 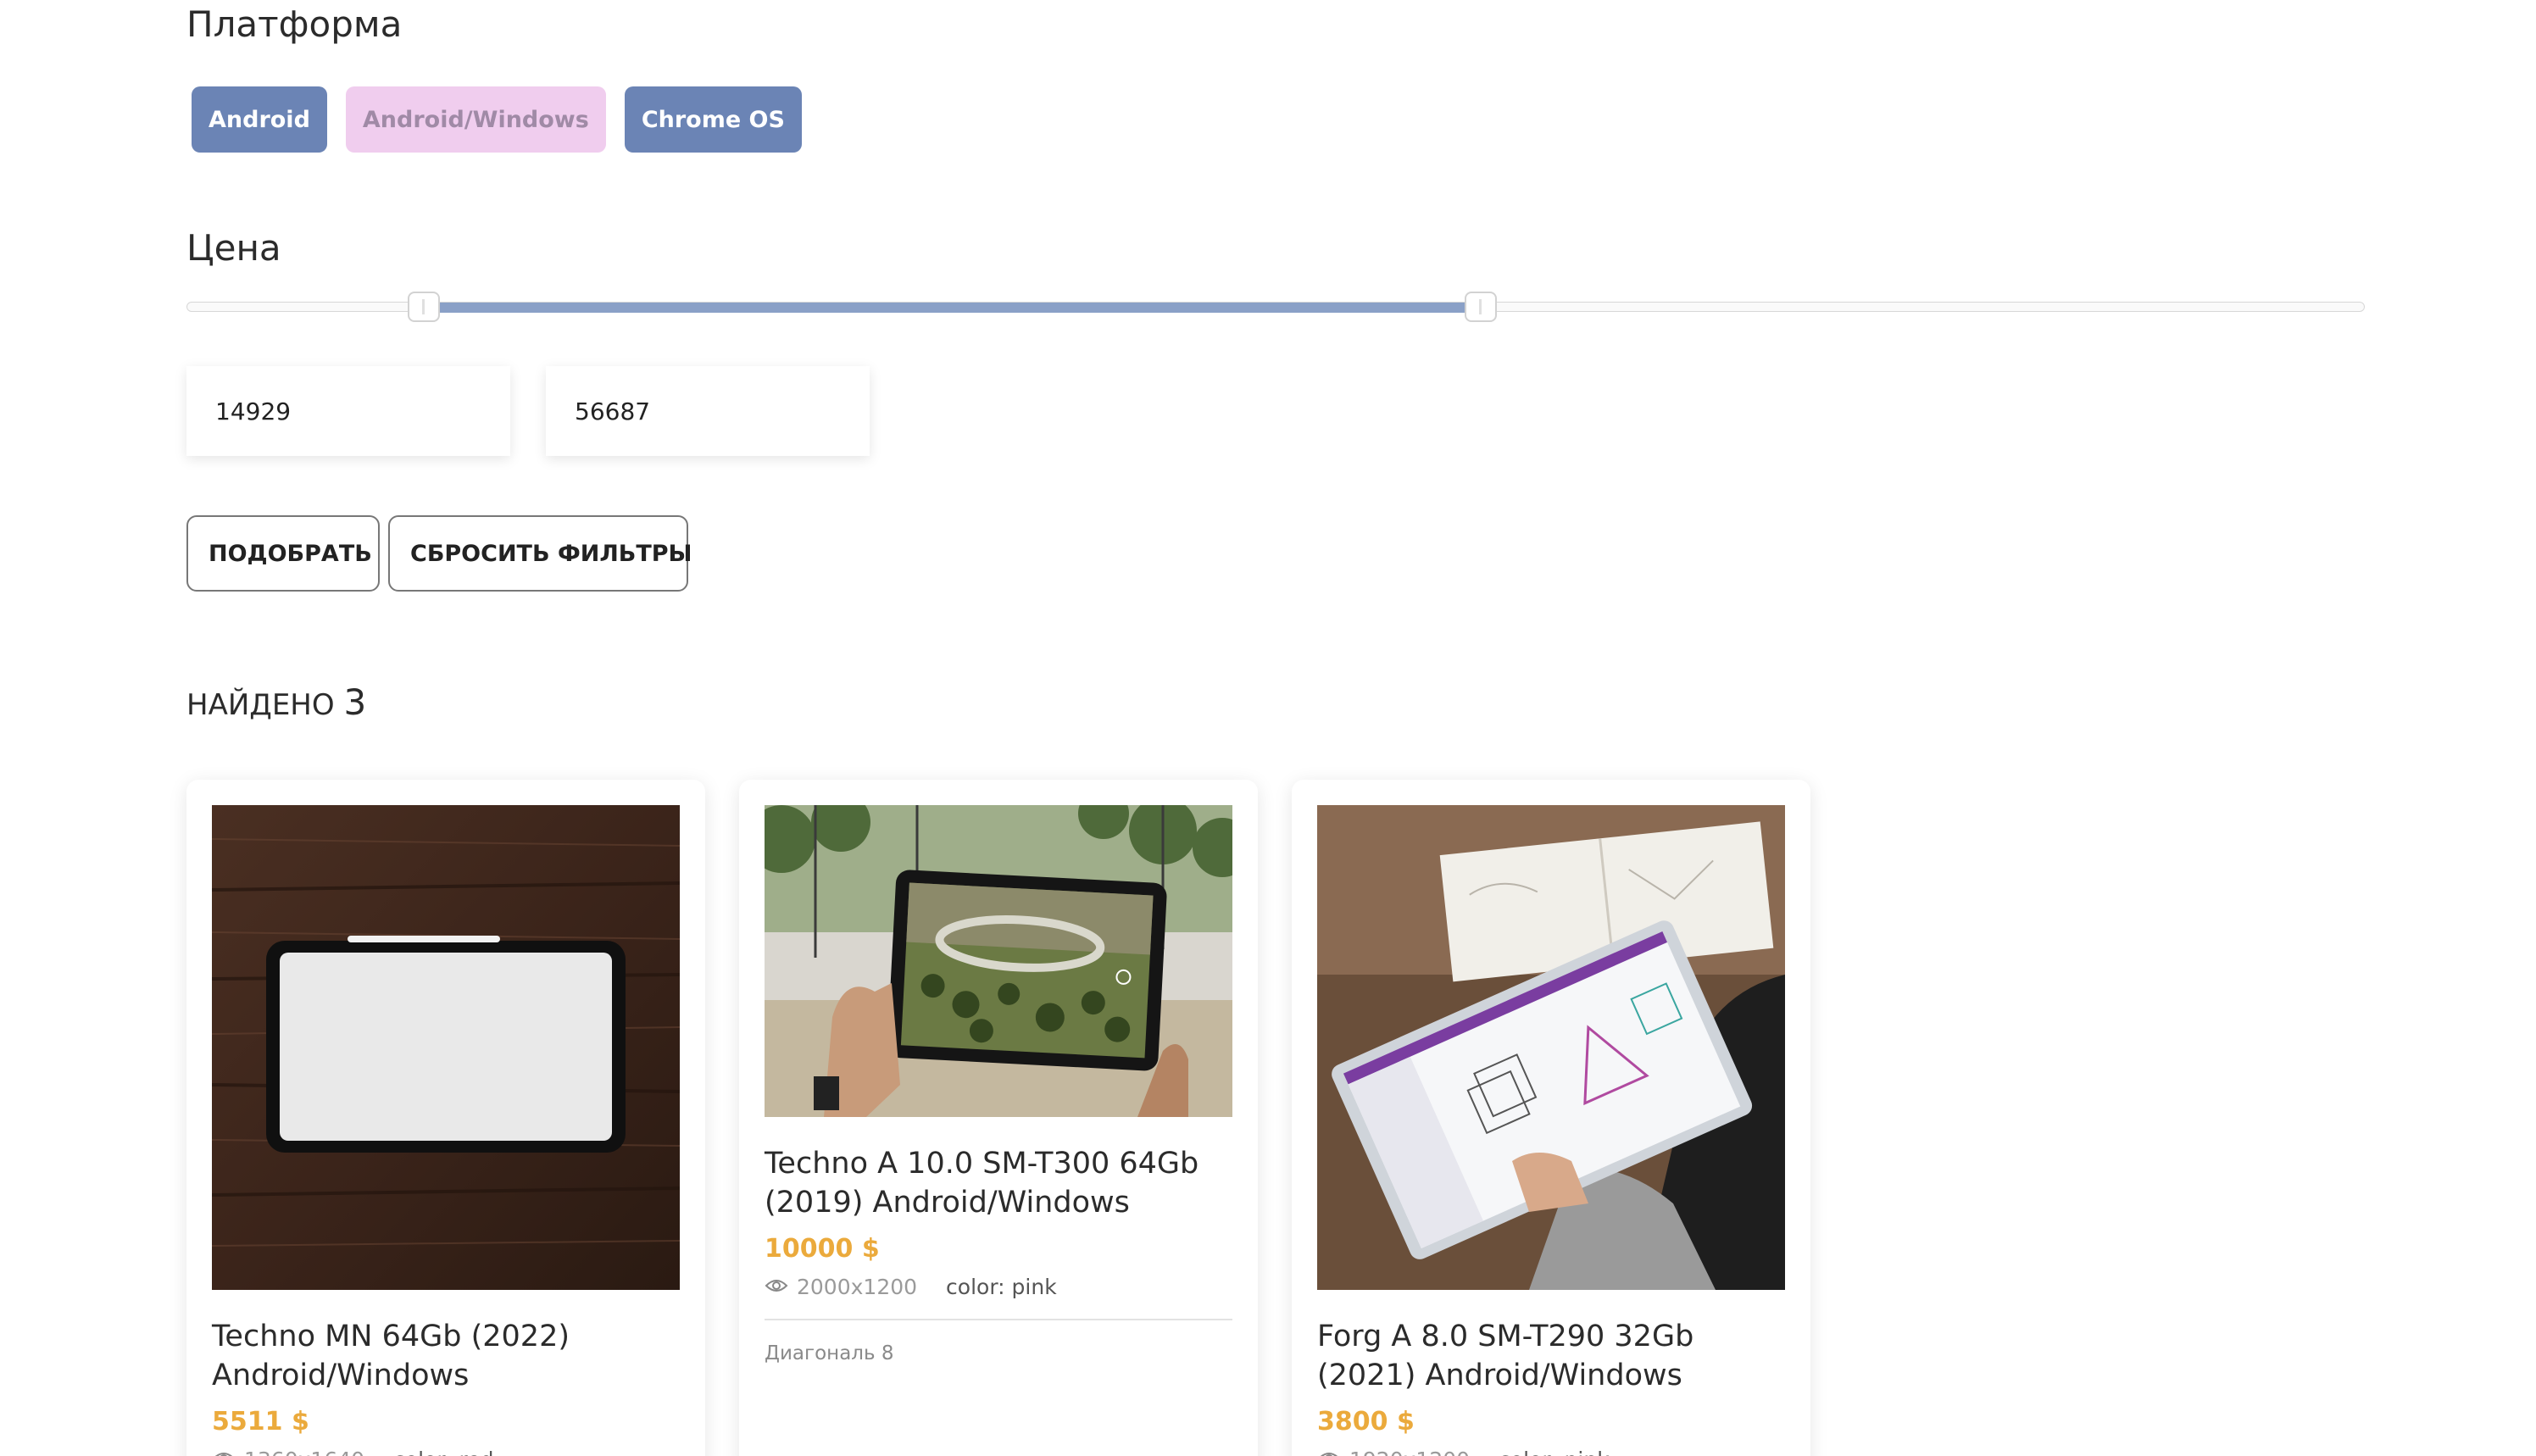 I want to click on found-label: НАЙДЕНО, so click(x=260, y=705).